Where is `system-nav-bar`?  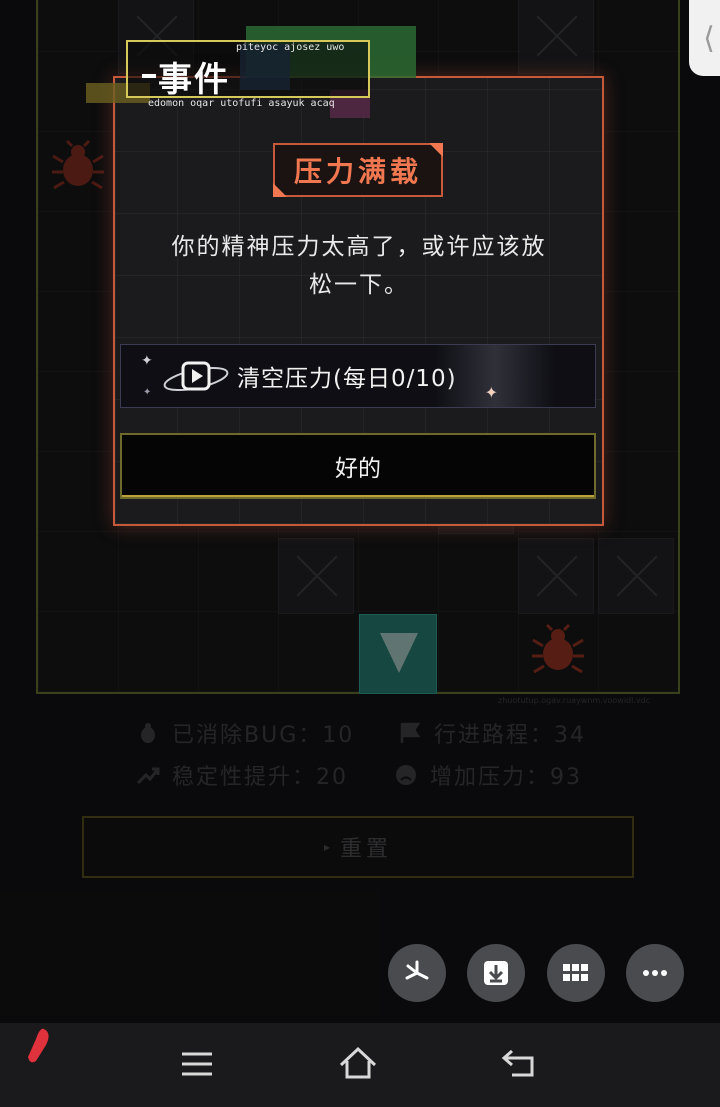
system-nav-bar is located at coordinates (360, 1065).